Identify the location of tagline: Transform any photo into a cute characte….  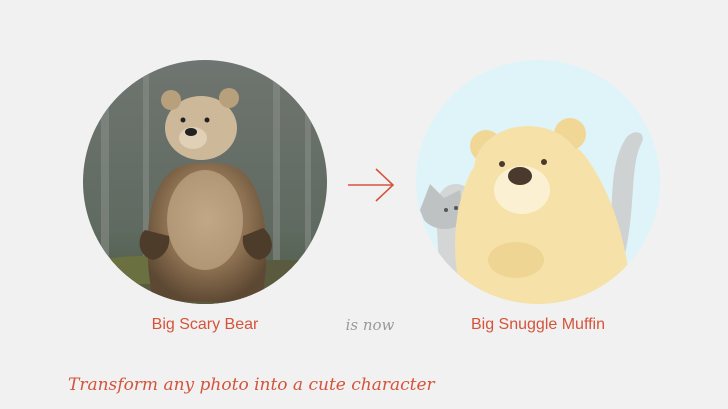
(251, 385).